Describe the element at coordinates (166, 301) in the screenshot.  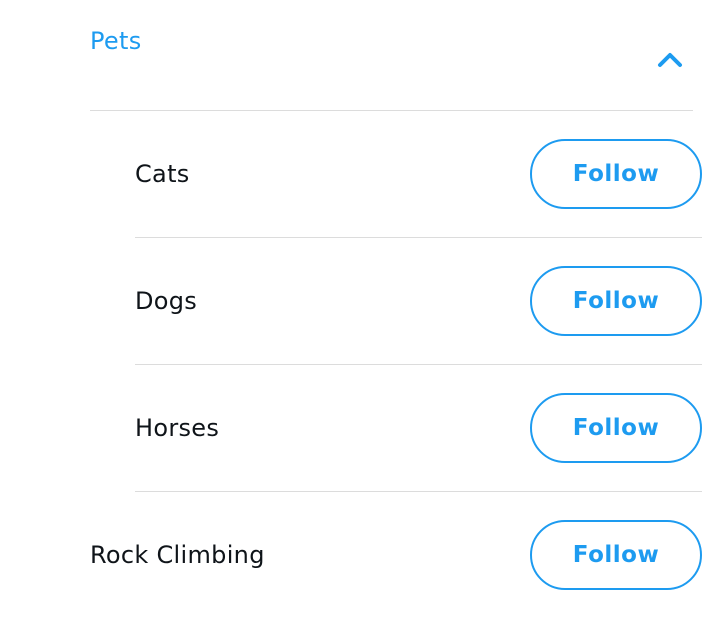
I see `topic-label: Dogs` at that location.